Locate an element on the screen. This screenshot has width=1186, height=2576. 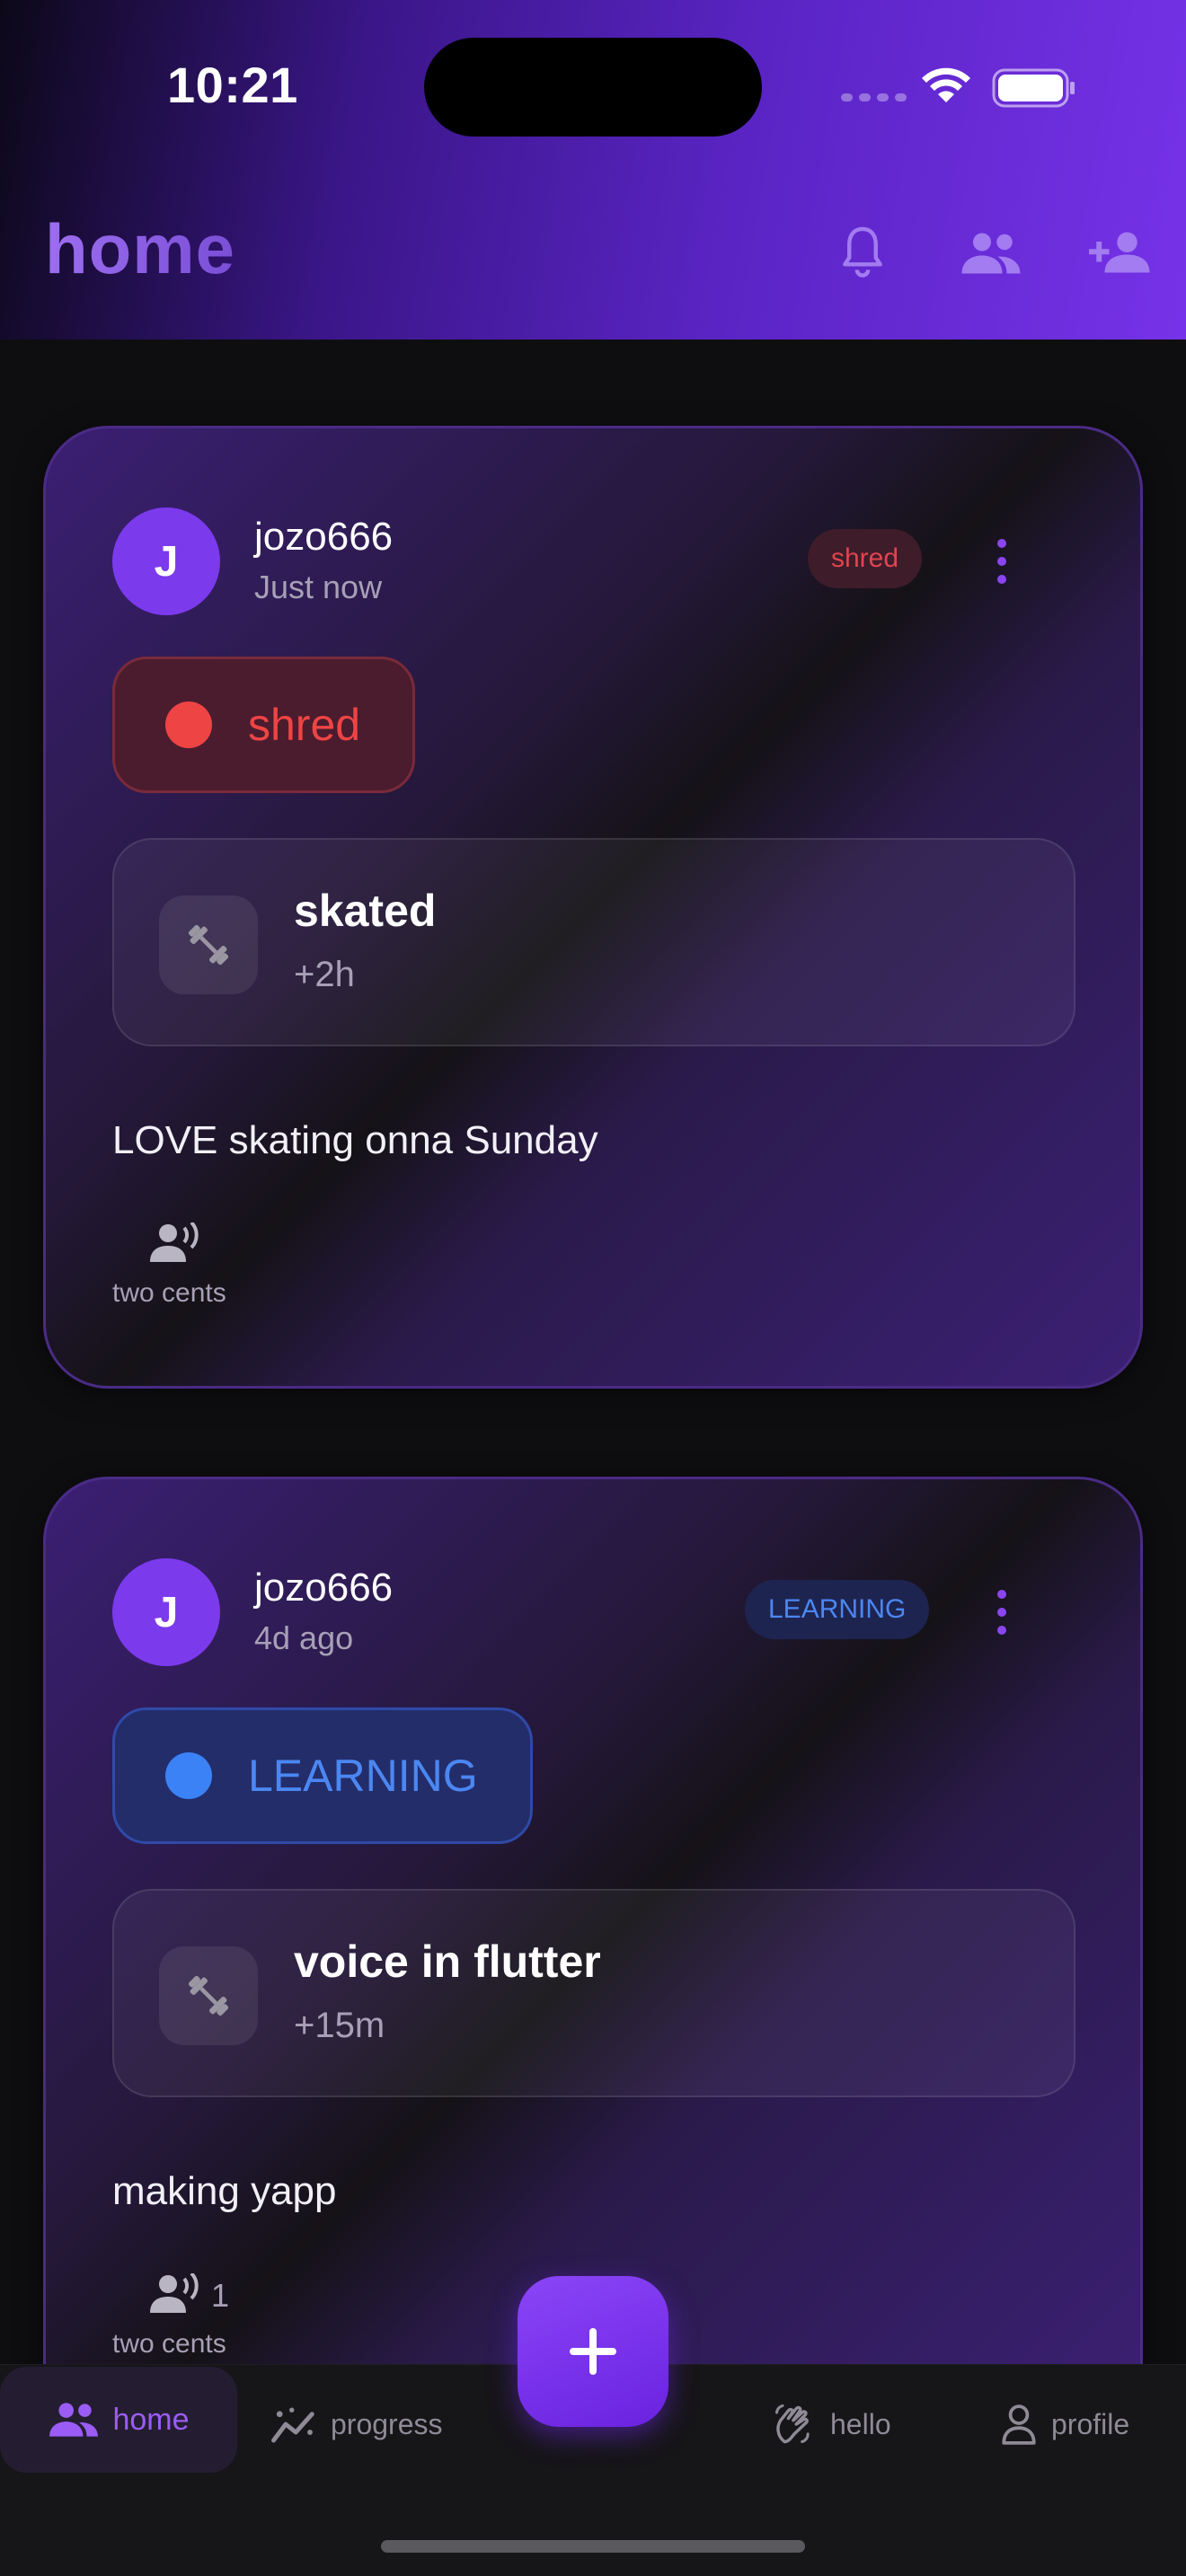
status-chip-label: LEARNING is located at coordinates (363, 1776).